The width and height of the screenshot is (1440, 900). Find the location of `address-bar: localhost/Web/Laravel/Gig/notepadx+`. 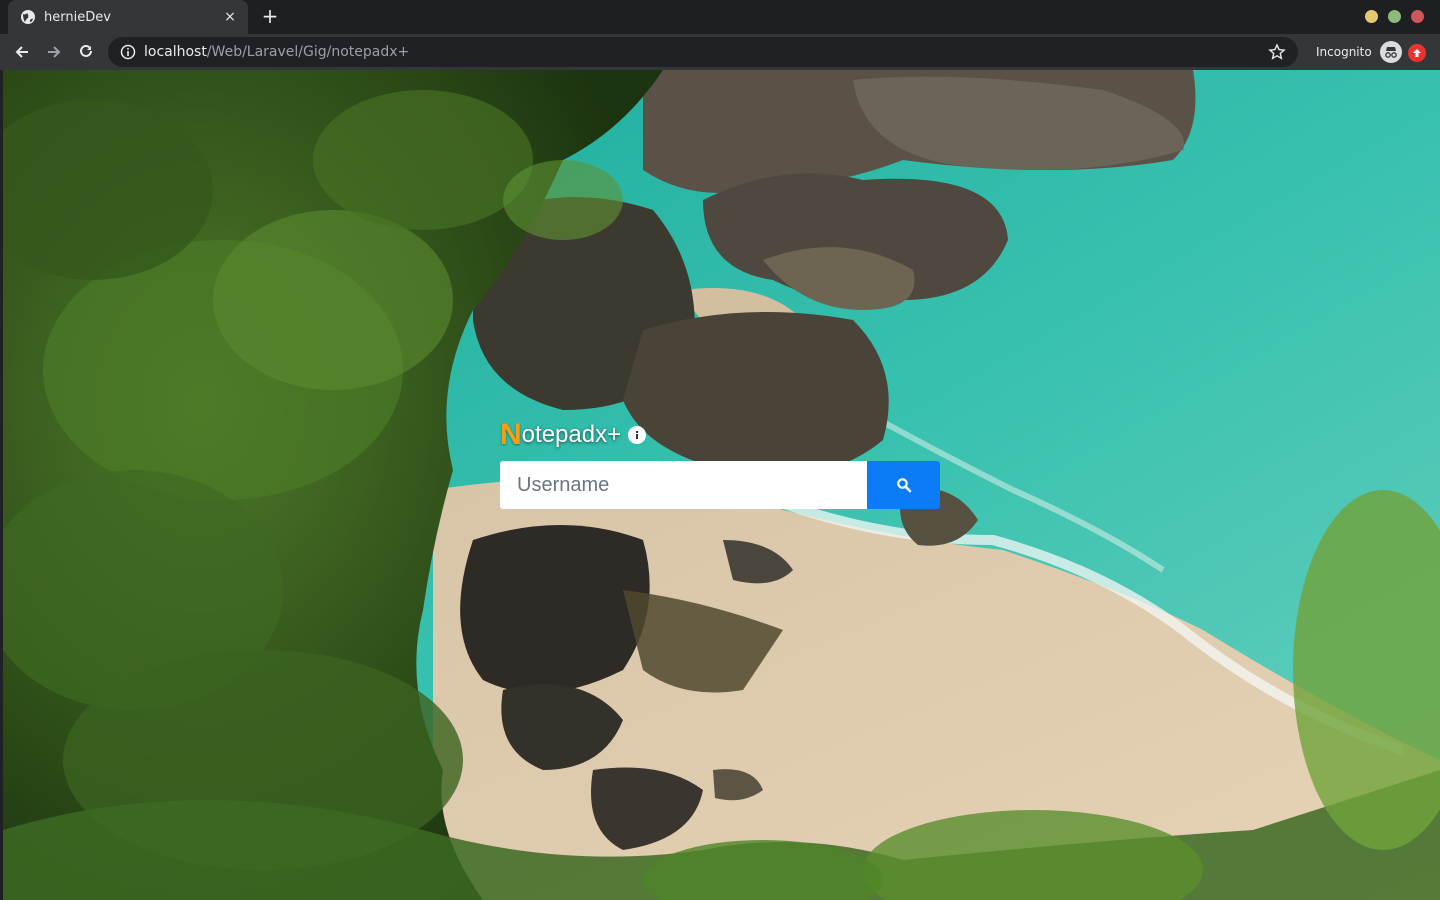

address-bar: localhost/Web/Laravel/Gig/notepadx+ is located at coordinates (703, 52).